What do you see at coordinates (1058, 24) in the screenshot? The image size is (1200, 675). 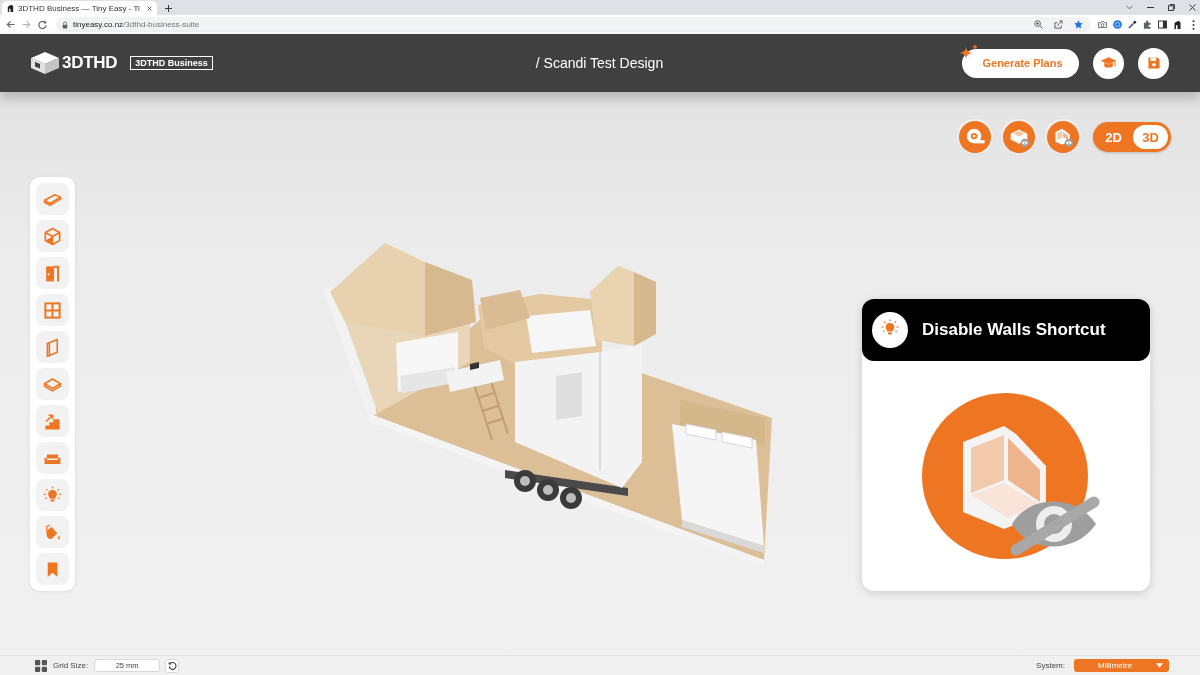 I see `share-icon` at bounding box center [1058, 24].